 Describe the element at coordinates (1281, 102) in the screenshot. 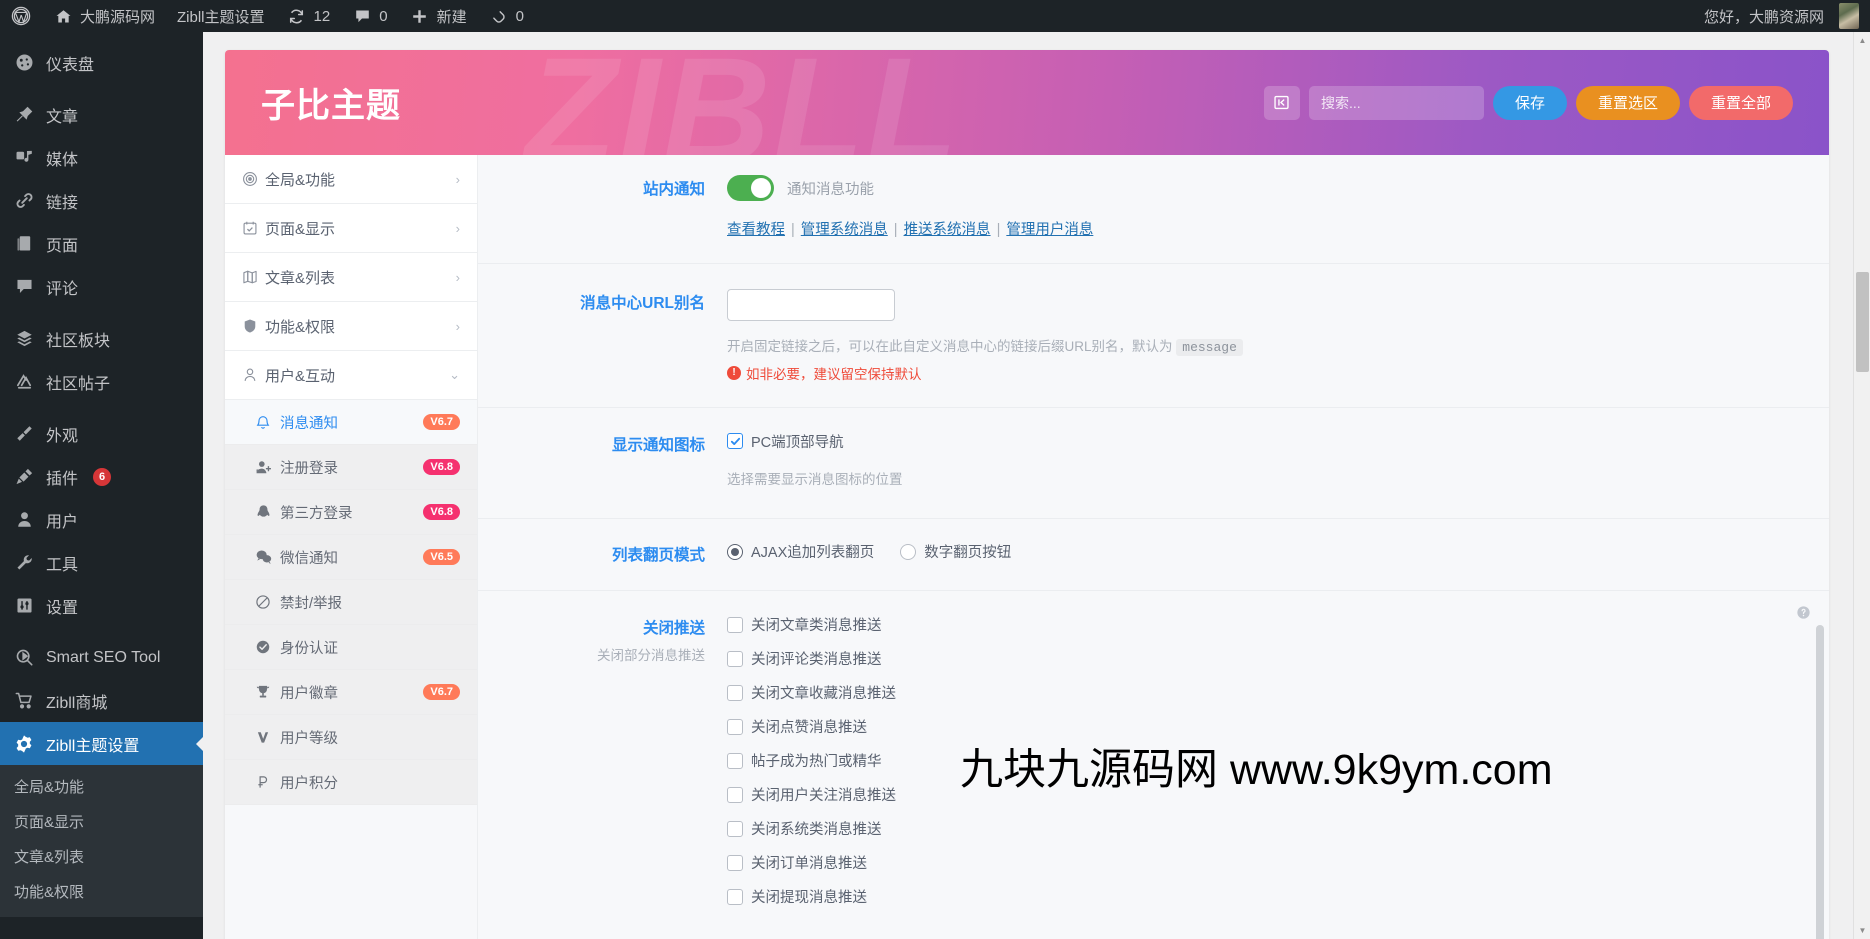

I see `collapse-icon` at that location.